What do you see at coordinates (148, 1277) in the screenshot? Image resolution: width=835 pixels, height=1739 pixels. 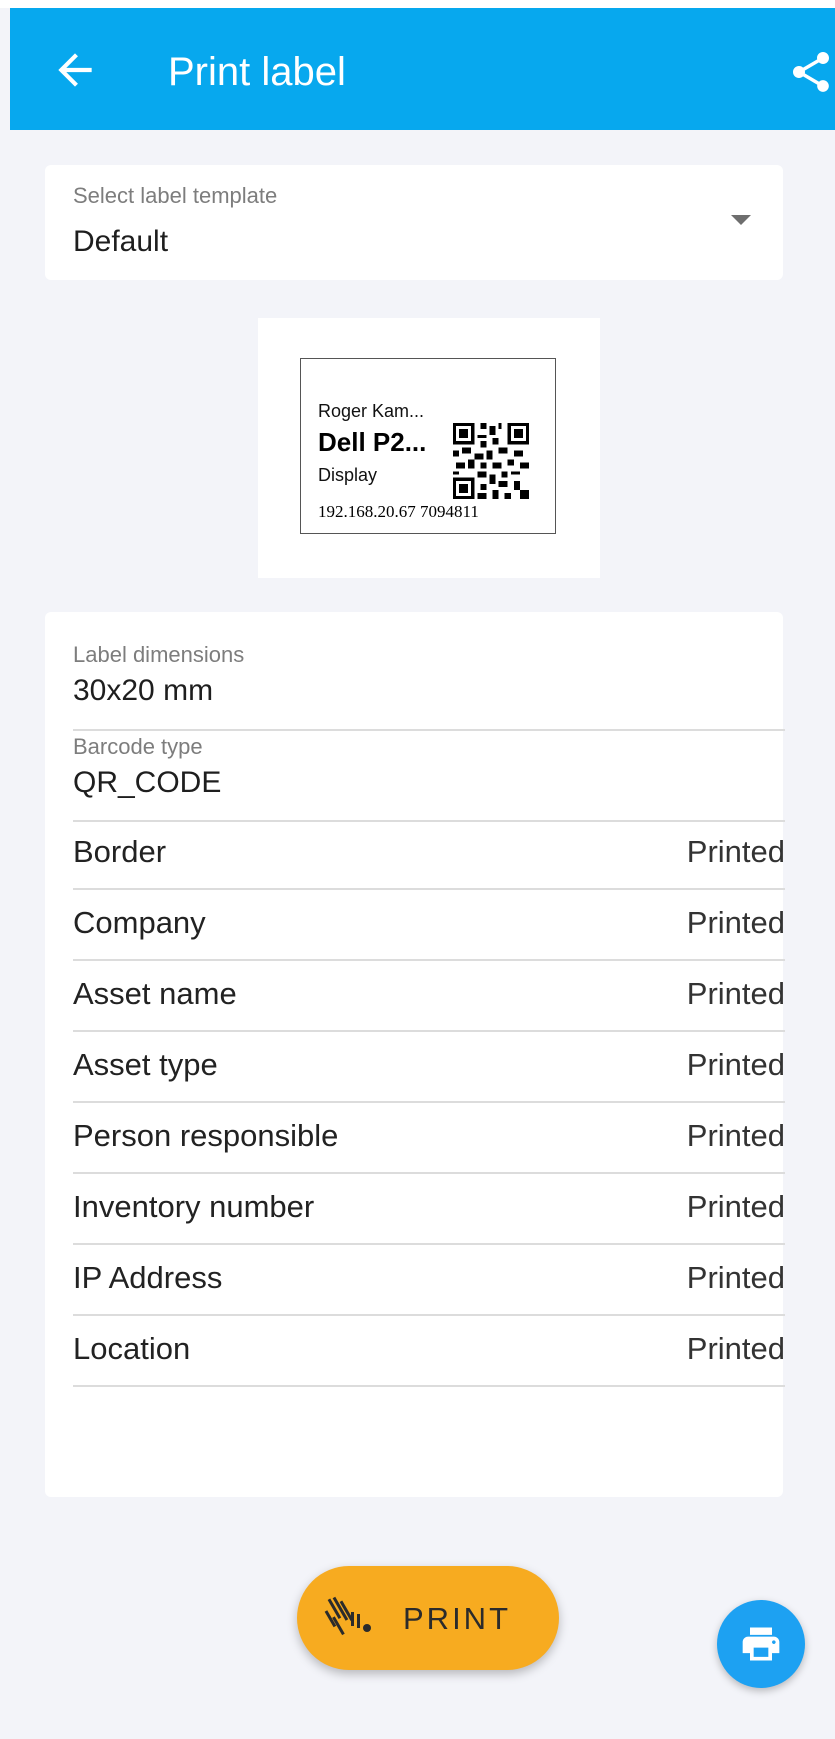 I see `row-name: IP Address` at bounding box center [148, 1277].